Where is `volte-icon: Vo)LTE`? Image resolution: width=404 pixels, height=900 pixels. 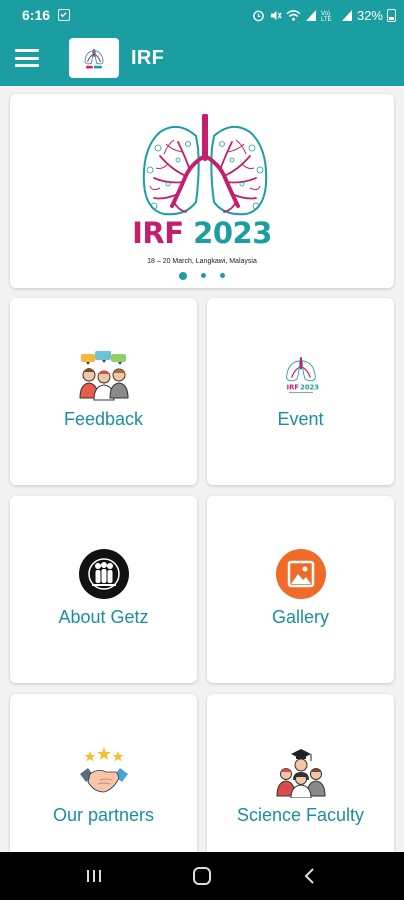
volte-icon: Vo)LTE is located at coordinates (326, 16).